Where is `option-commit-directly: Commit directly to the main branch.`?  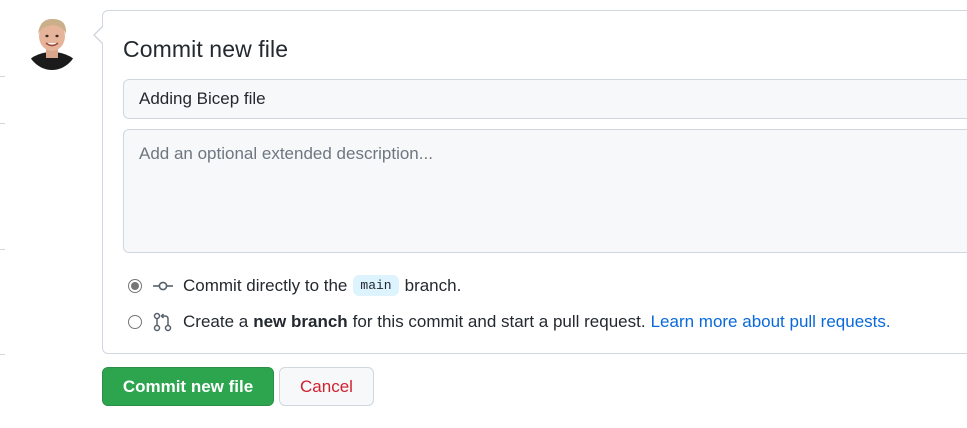
option-commit-directly: Commit directly to the main branch. is located at coordinates (294, 285).